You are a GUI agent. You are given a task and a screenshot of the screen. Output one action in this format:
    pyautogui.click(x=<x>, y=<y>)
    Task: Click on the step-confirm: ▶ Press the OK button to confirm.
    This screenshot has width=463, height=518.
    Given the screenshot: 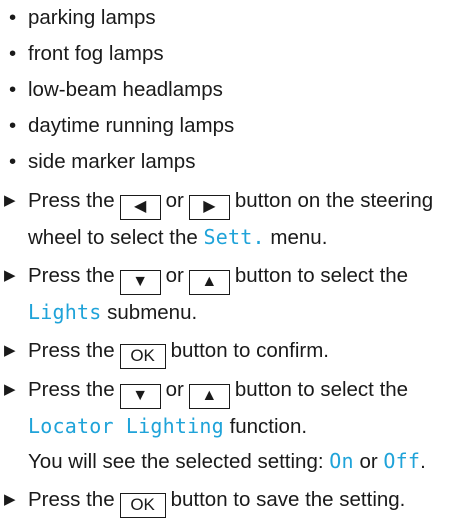 What is the action you would take?
    pyautogui.click(x=231, y=351)
    